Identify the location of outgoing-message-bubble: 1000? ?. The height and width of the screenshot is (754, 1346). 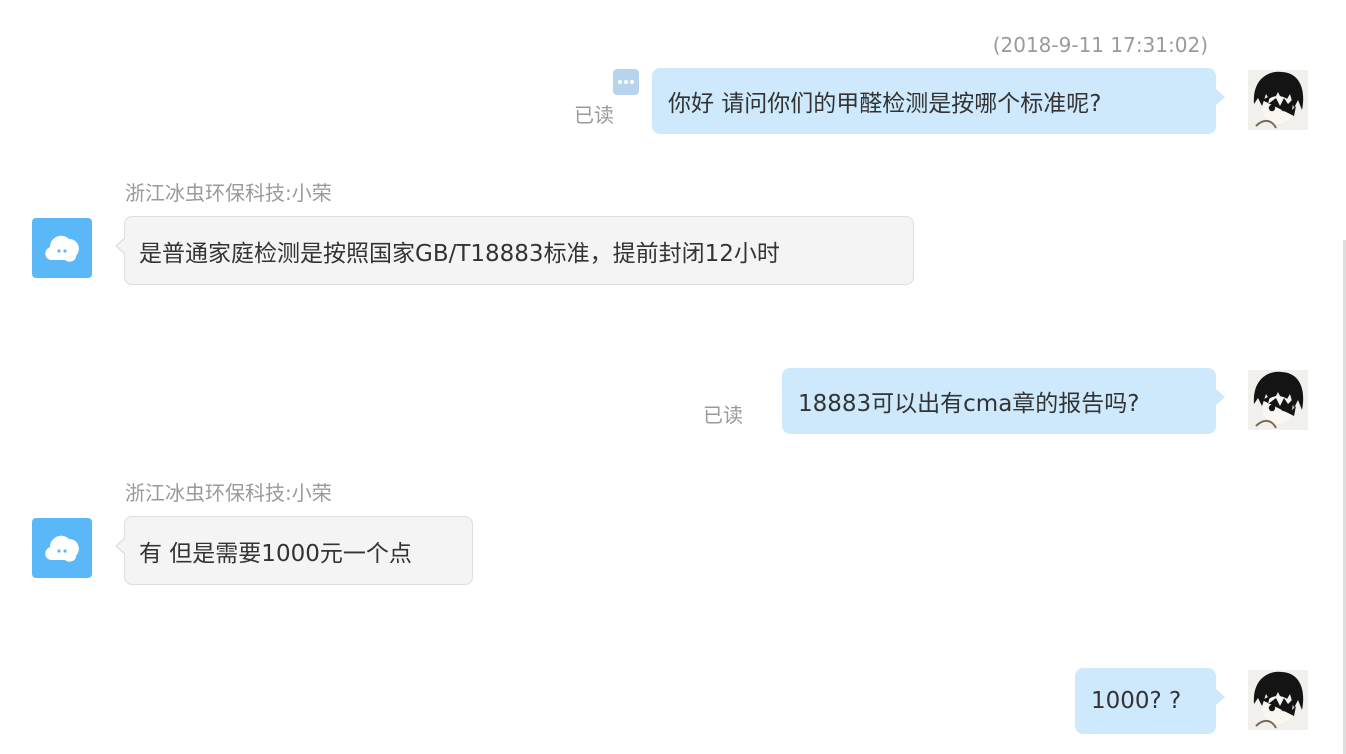
(1150, 701).